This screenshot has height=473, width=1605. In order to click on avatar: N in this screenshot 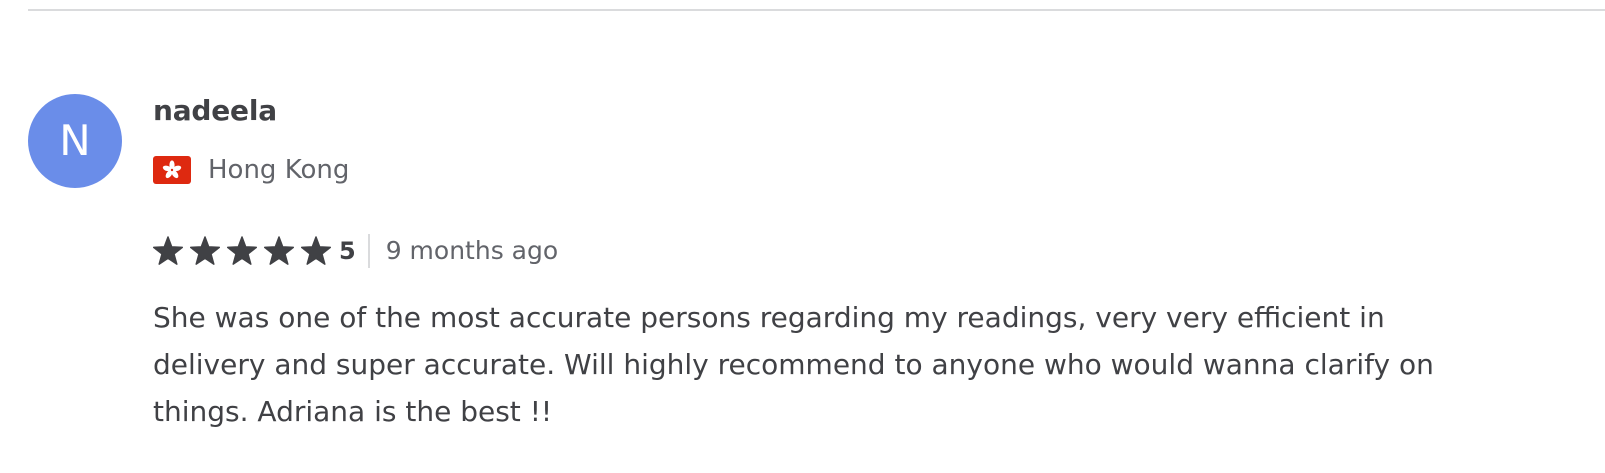, I will do `click(75, 141)`.